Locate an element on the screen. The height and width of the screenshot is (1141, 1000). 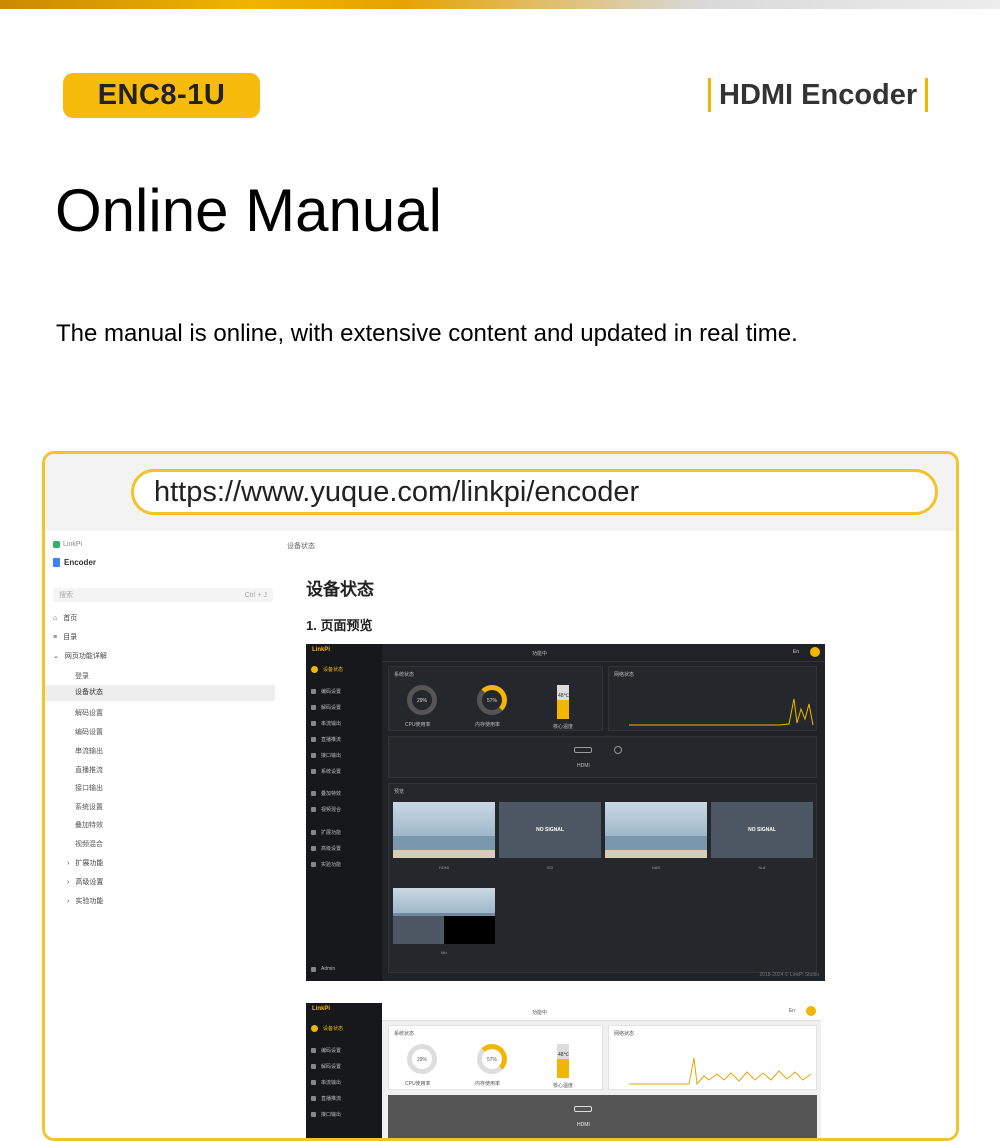
app-logo: LinkPi is located at coordinates (321, 650).